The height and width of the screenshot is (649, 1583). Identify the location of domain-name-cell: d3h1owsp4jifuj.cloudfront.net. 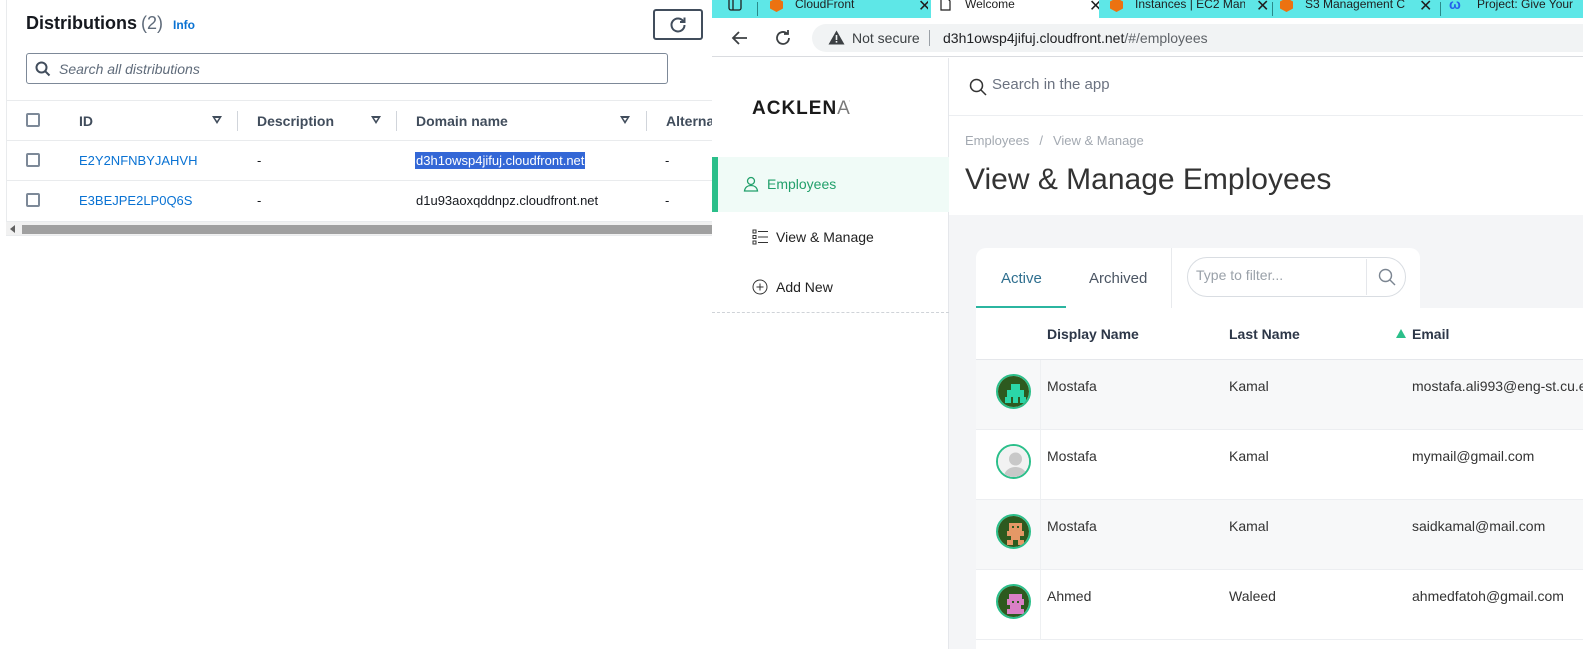
(500, 160).